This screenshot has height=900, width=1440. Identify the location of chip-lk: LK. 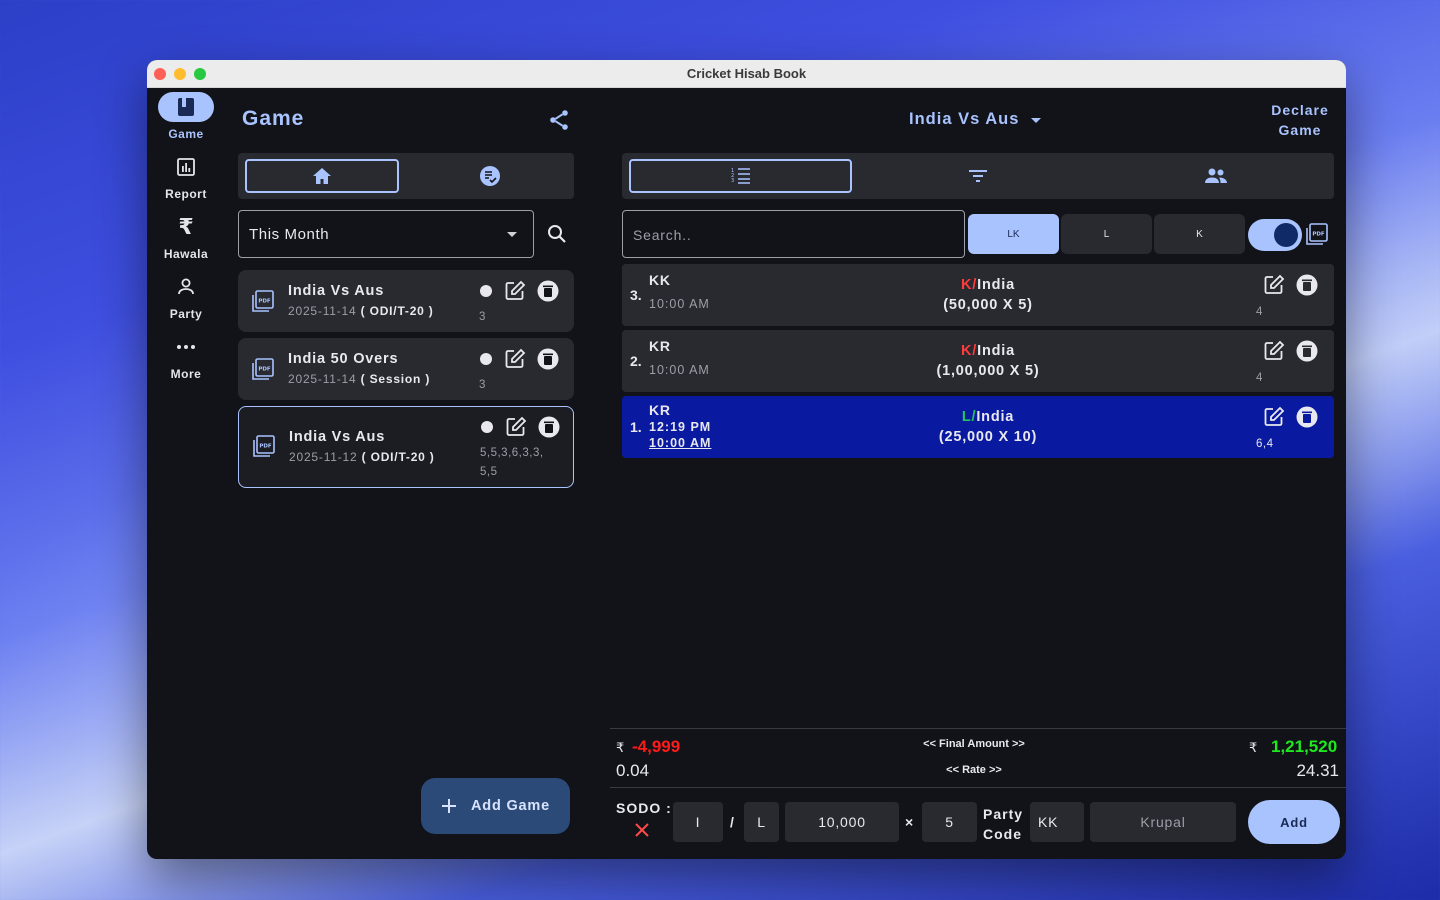
(1013, 234).